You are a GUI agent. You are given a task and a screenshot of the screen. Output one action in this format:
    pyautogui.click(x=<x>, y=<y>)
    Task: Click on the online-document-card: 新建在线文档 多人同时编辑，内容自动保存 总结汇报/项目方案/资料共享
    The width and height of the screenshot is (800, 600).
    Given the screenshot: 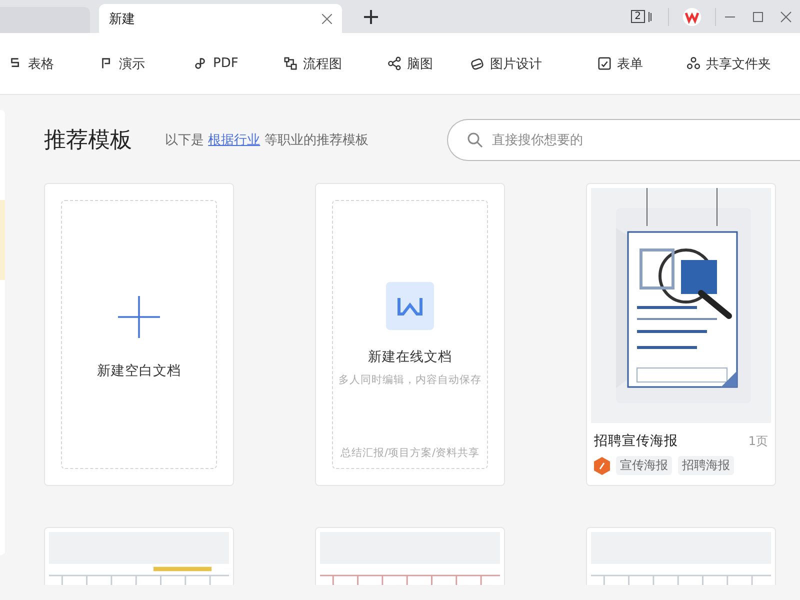 What is the action you would take?
    pyautogui.click(x=410, y=334)
    